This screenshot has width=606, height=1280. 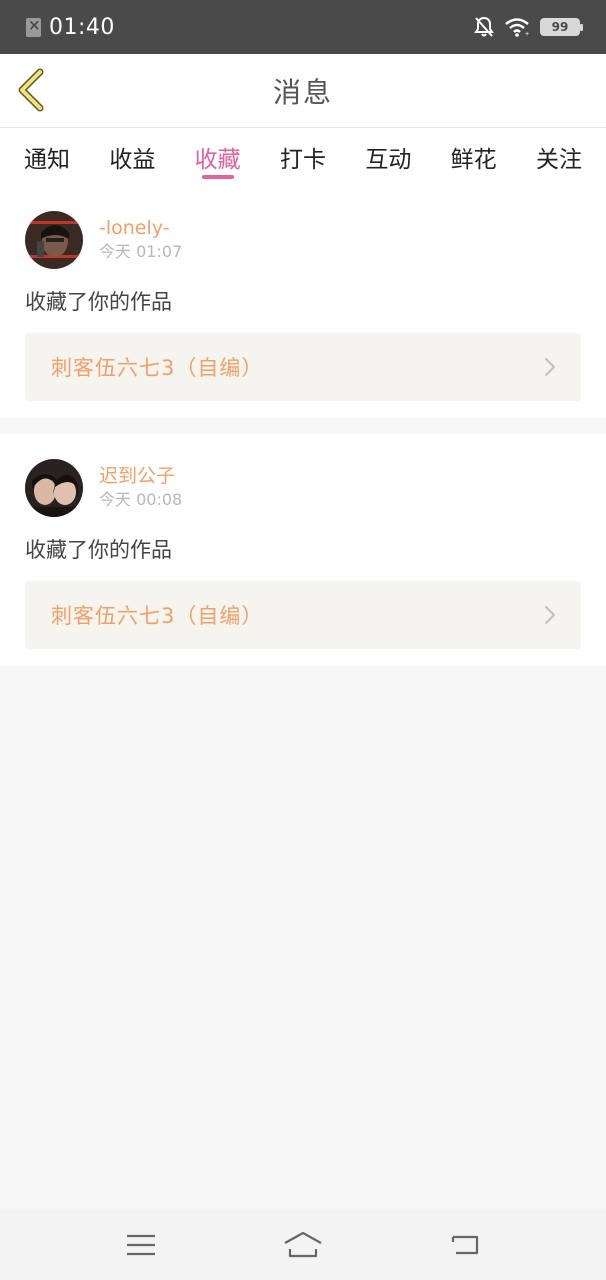 I want to click on status-bar: 01:40 + 99, so click(x=303, y=27).